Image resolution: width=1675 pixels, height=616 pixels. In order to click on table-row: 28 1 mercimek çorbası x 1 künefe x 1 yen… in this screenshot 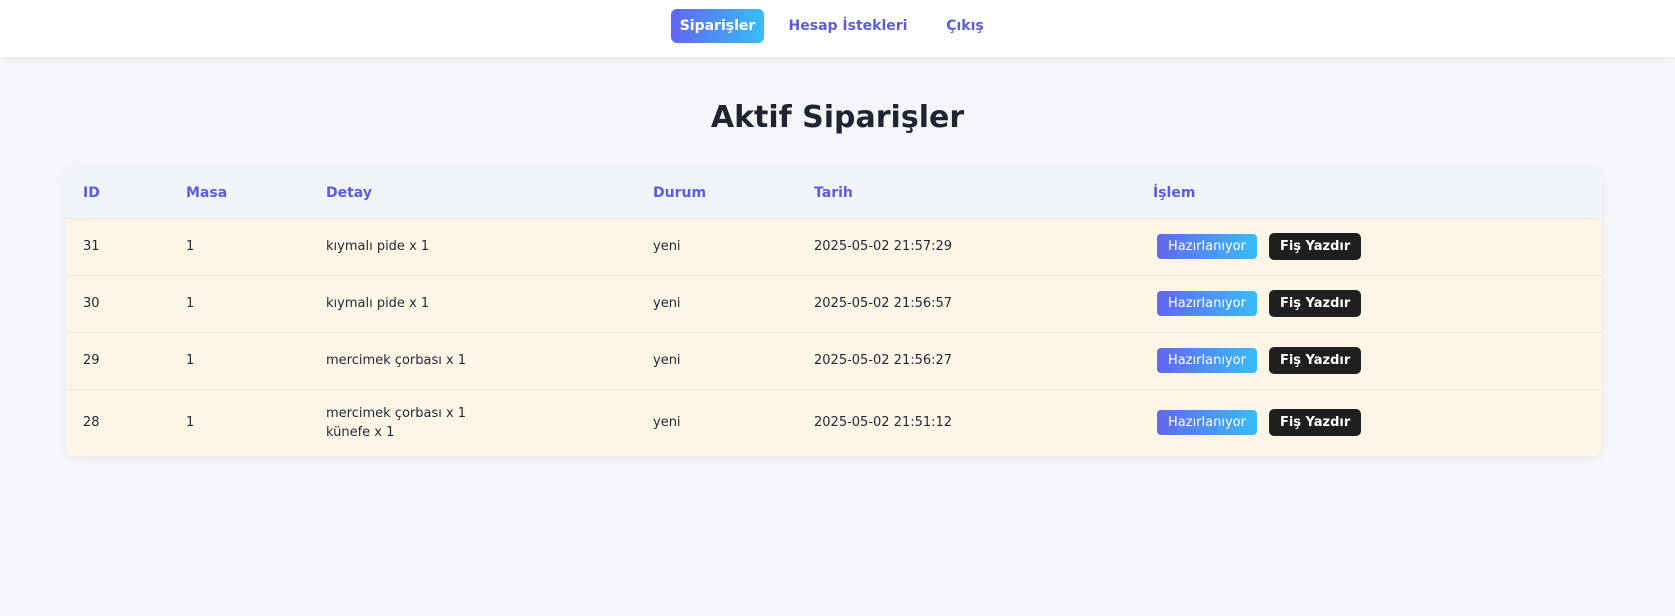, I will do `click(834, 422)`.